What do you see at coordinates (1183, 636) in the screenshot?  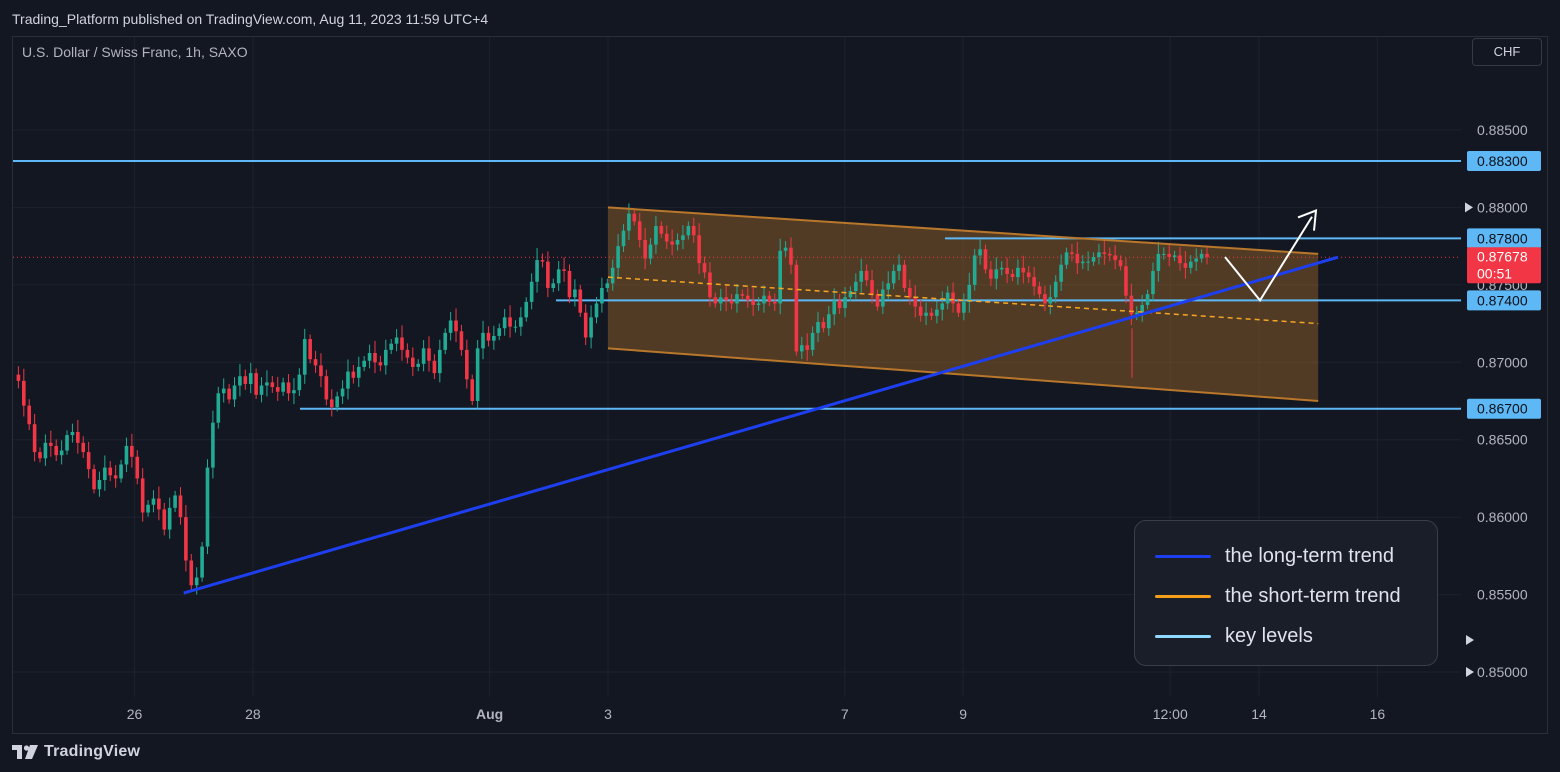 I see `legend-swatch-key-levels` at bounding box center [1183, 636].